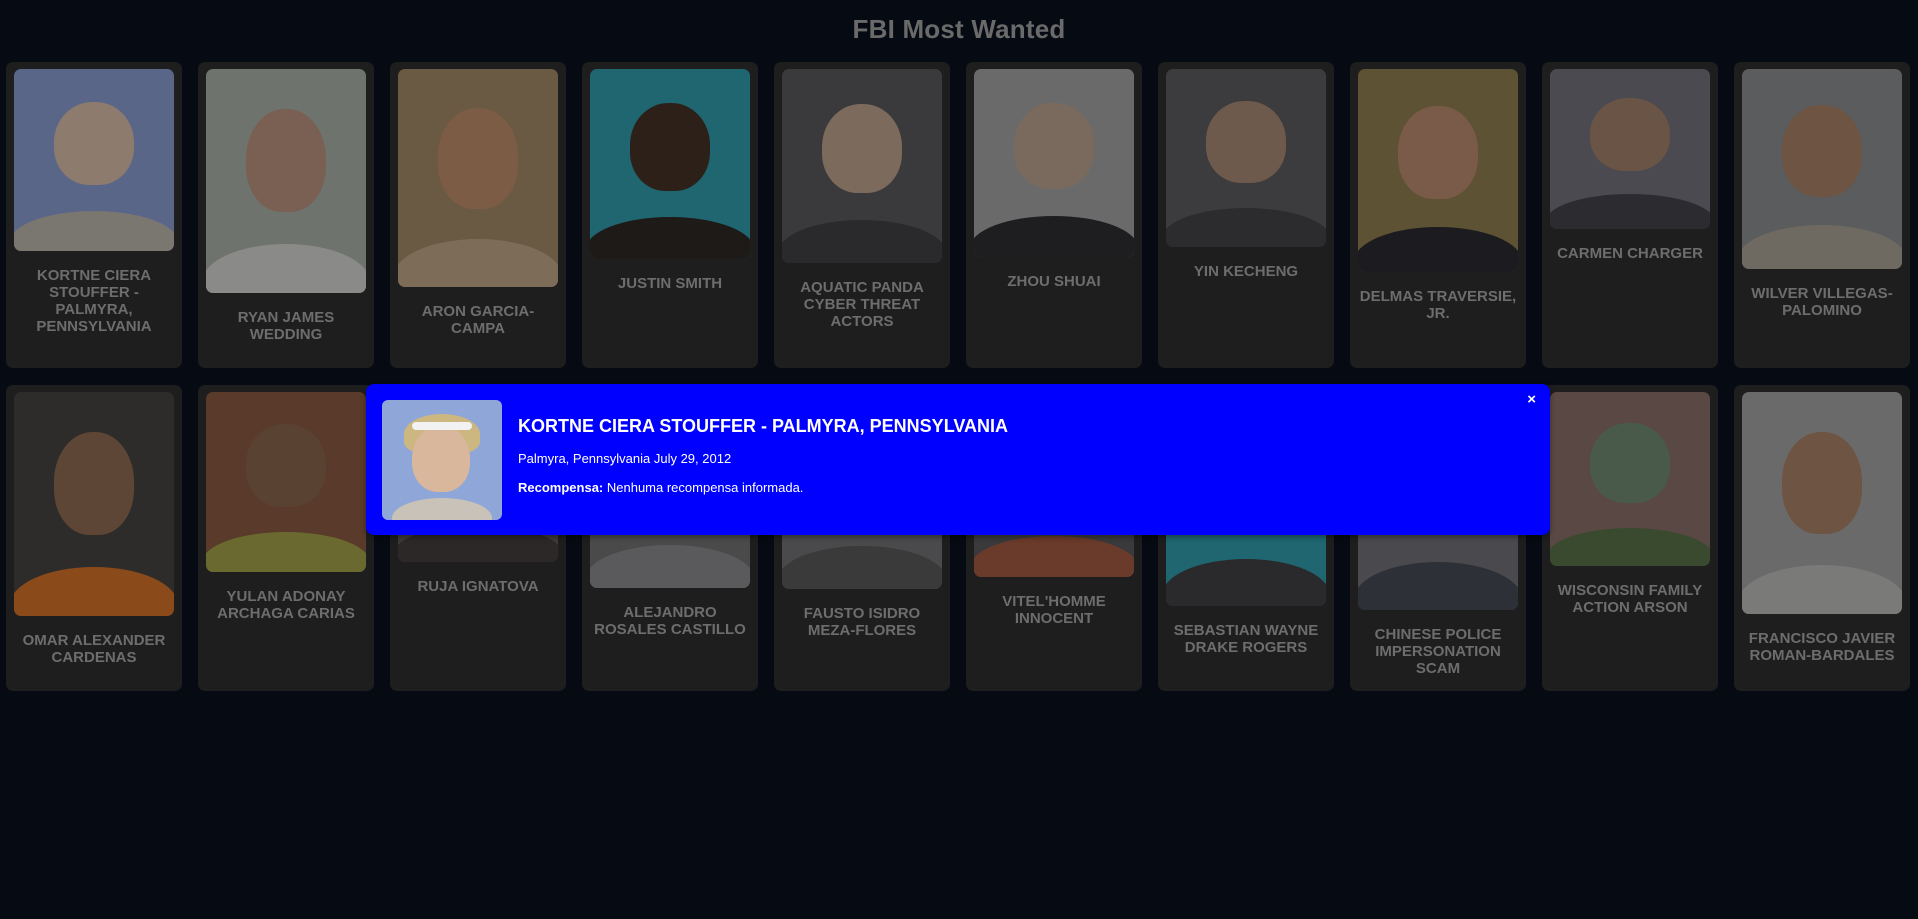 Image resolution: width=1918 pixels, height=919 pixels. I want to click on close-button: ×, so click(1531, 399).